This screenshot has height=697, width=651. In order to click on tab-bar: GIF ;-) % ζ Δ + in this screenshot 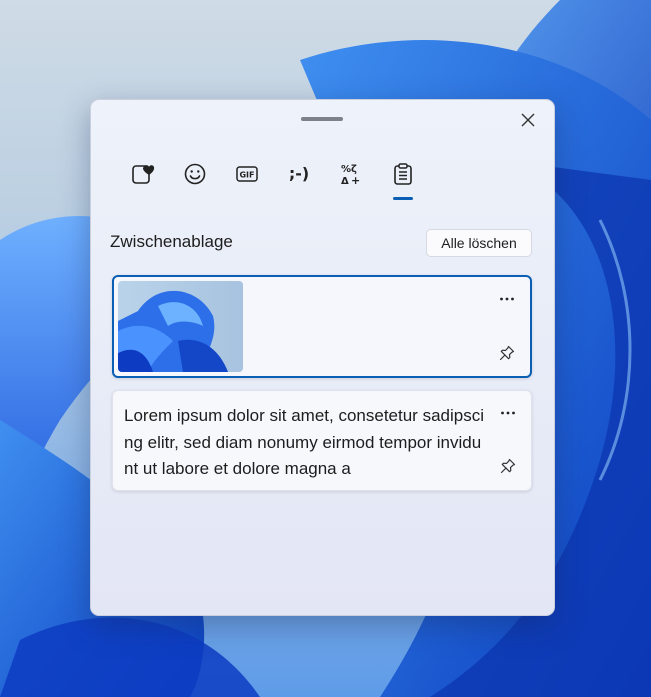, I will do `click(273, 180)`.